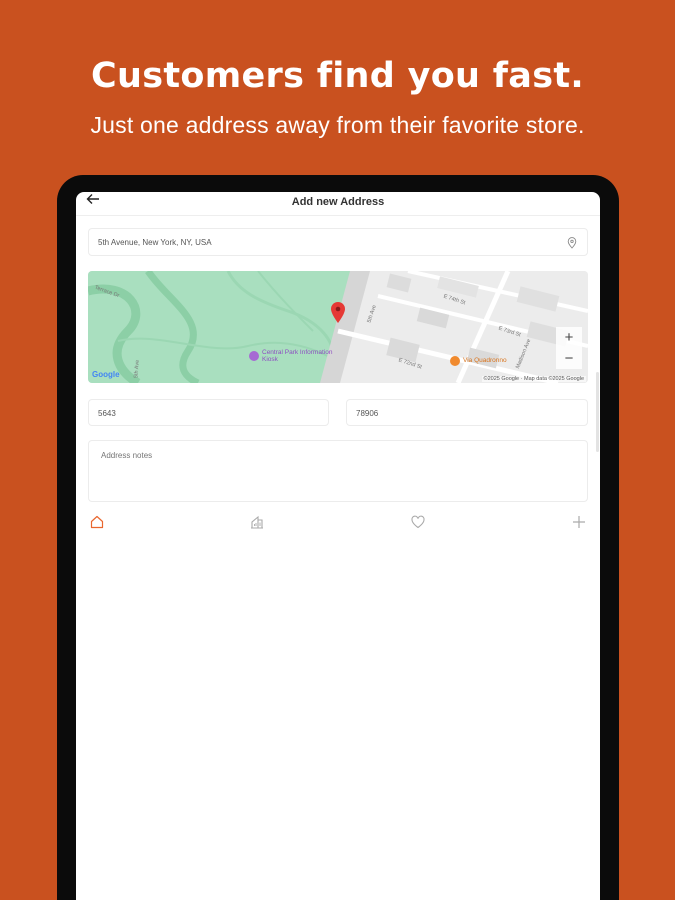 This screenshot has width=675, height=900. I want to click on zip-code-field, so click(467, 412).